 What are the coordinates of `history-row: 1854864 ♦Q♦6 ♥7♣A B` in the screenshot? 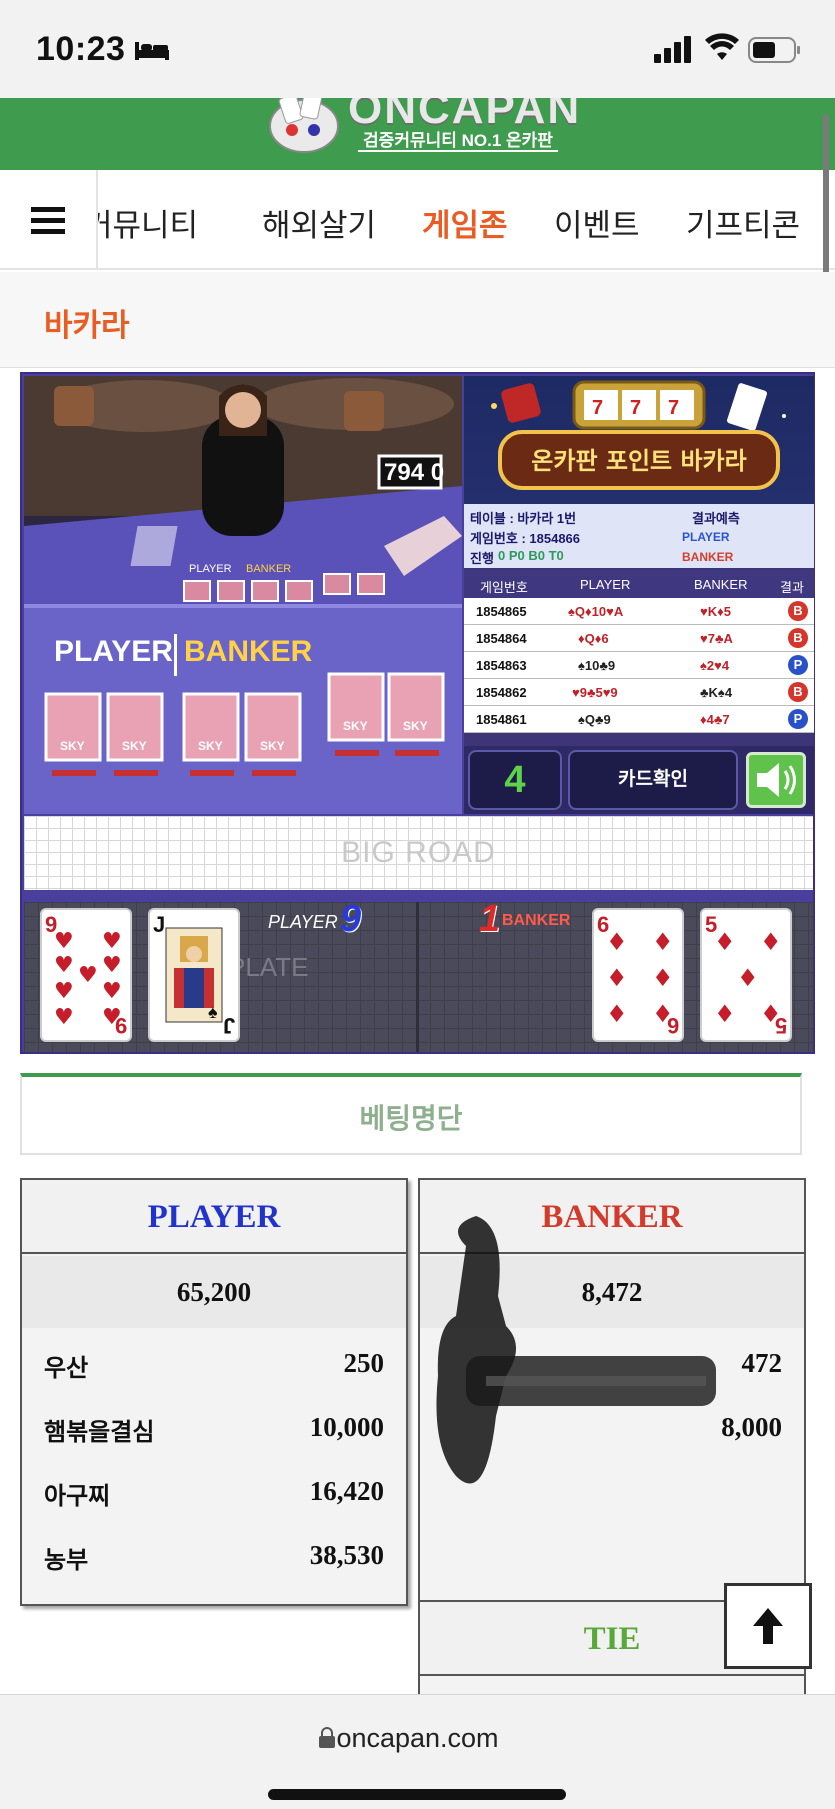 It's located at (639, 638).